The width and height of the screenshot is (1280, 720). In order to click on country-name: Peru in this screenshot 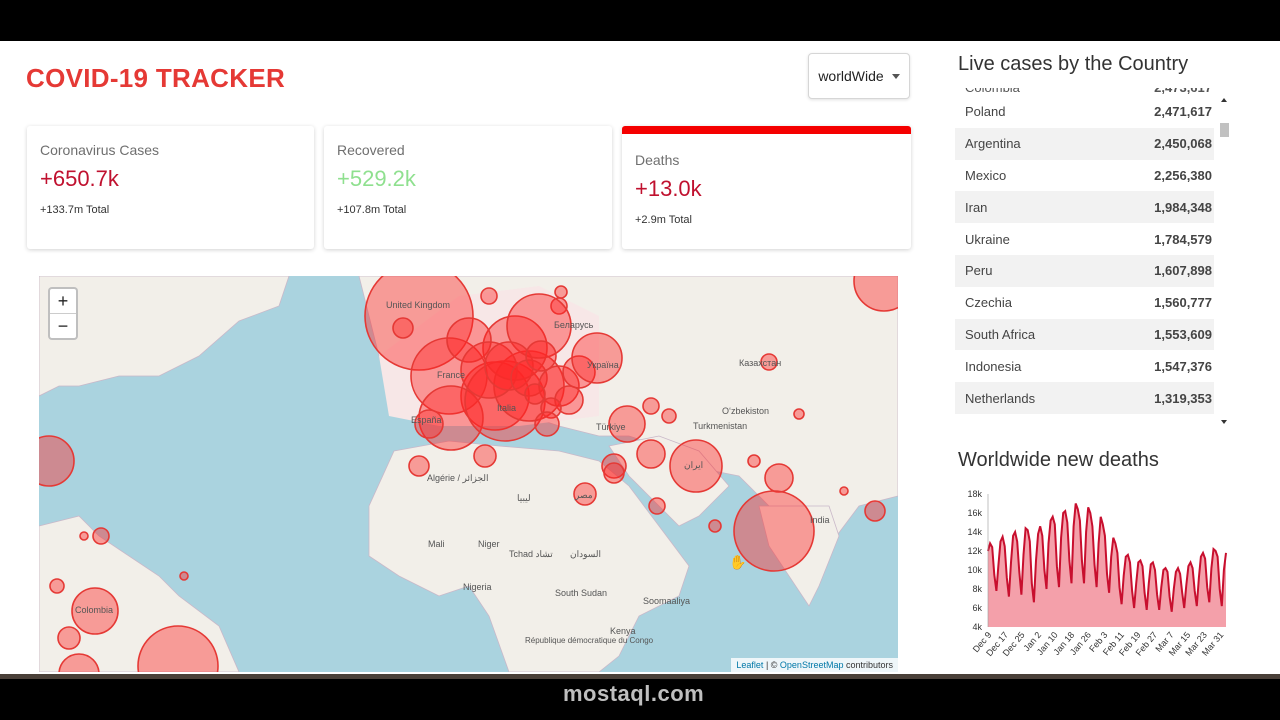, I will do `click(979, 271)`.